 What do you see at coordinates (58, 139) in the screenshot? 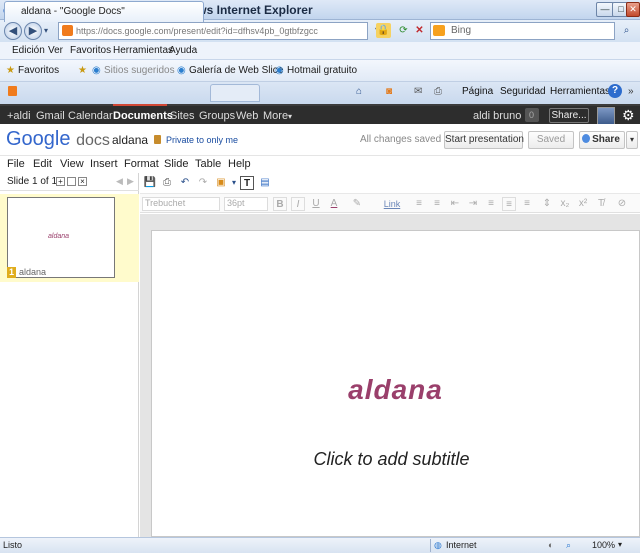
I see `google-docs-logo: Google docs` at bounding box center [58, 139].